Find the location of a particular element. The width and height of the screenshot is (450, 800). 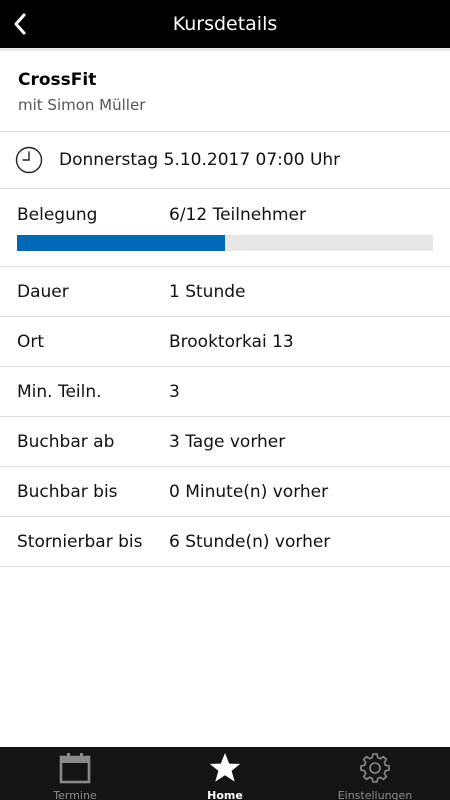

nav-item-termine: Termine is located at coordinates (75, 773).